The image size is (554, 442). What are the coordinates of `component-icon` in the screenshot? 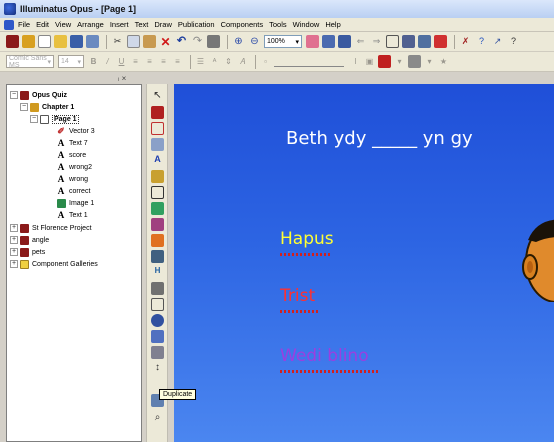 It's located at (440, 41).